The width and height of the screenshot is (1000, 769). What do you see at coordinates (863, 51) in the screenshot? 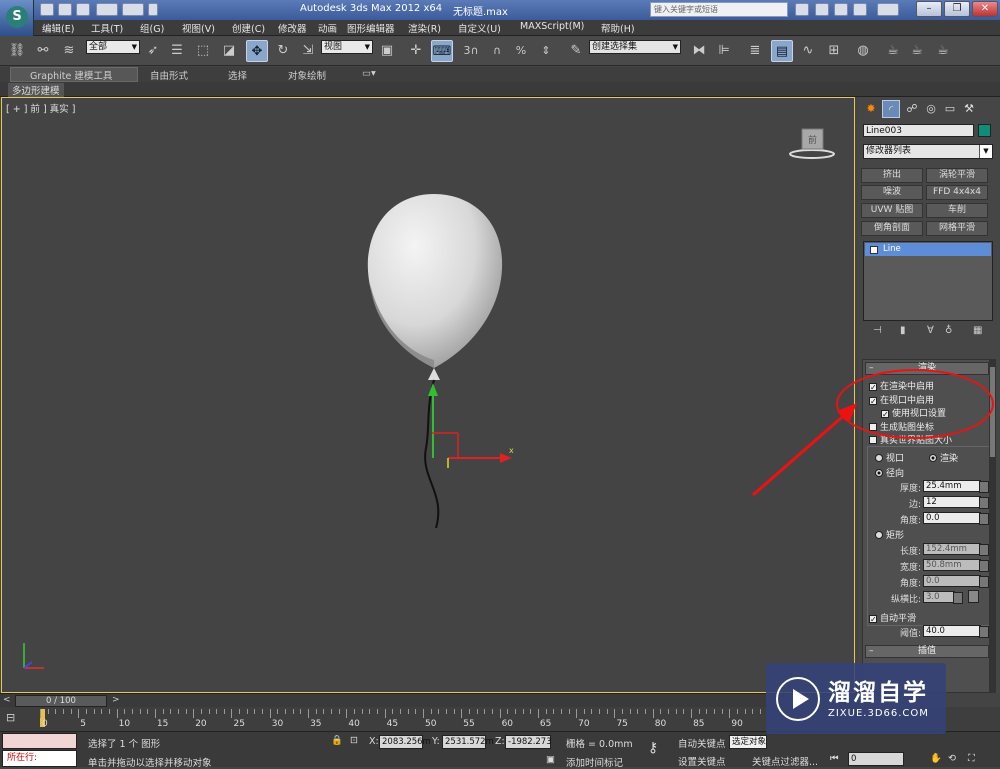
I see `material-editor-icon: ◍` at bounding box center [863, 51].